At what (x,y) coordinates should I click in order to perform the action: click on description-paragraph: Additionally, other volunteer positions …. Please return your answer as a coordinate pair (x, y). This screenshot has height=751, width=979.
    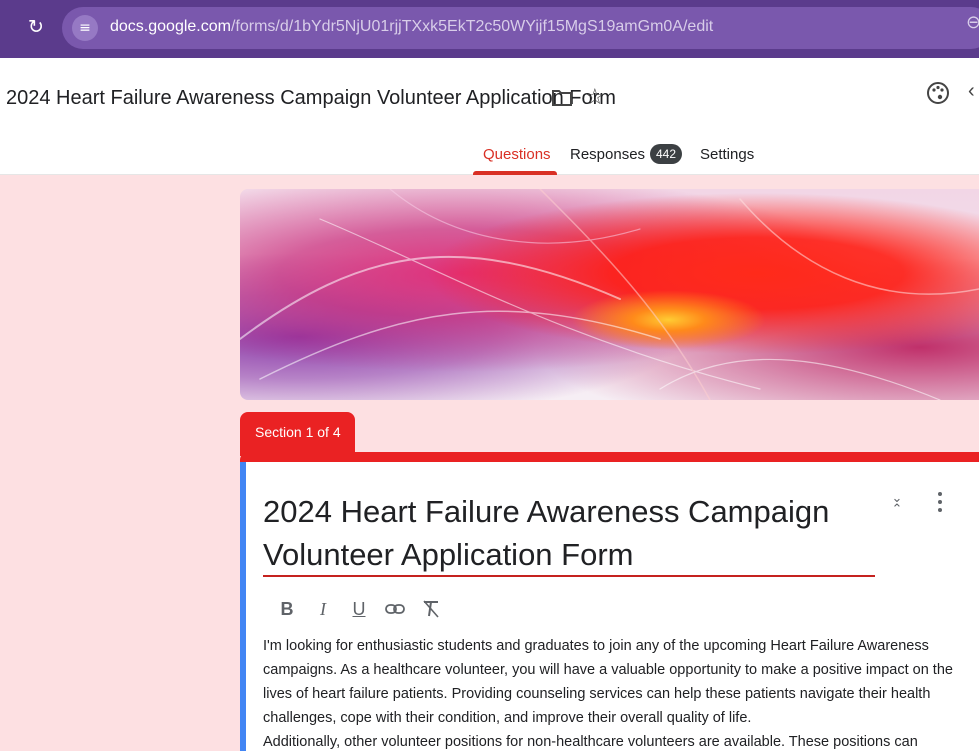
    Looking at the image, I should click on (590, 742).